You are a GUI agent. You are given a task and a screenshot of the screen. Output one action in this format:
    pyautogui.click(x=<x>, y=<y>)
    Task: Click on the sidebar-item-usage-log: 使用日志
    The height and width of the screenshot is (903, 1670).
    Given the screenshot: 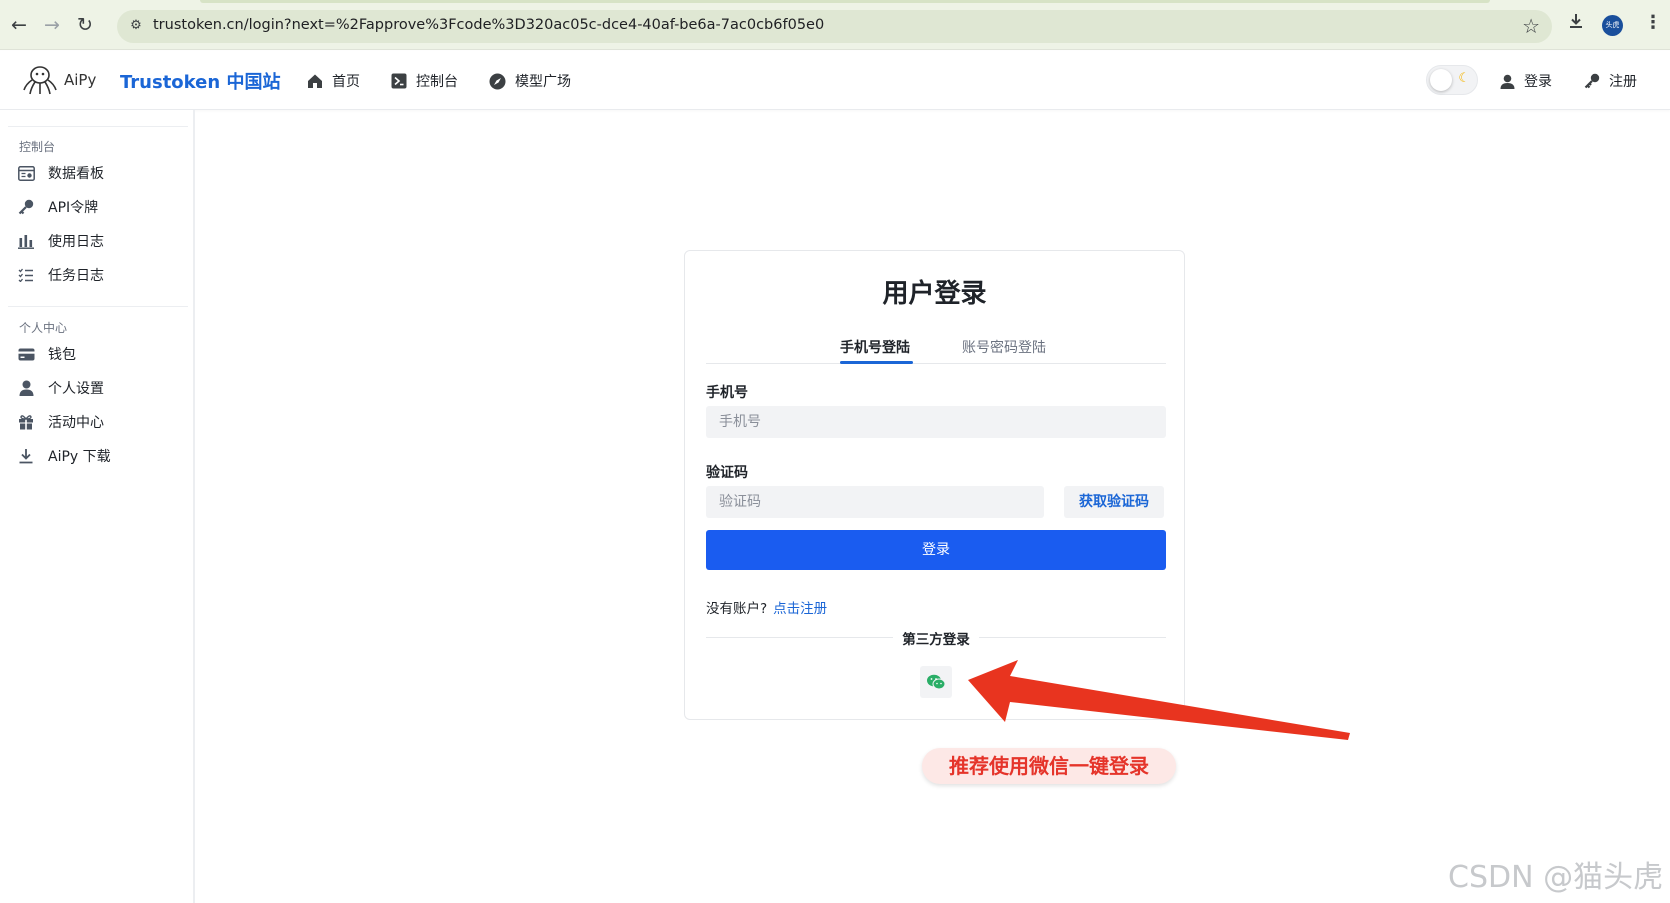 What is the action you would take?
    pyautogui.click(x=60, y=241)
    